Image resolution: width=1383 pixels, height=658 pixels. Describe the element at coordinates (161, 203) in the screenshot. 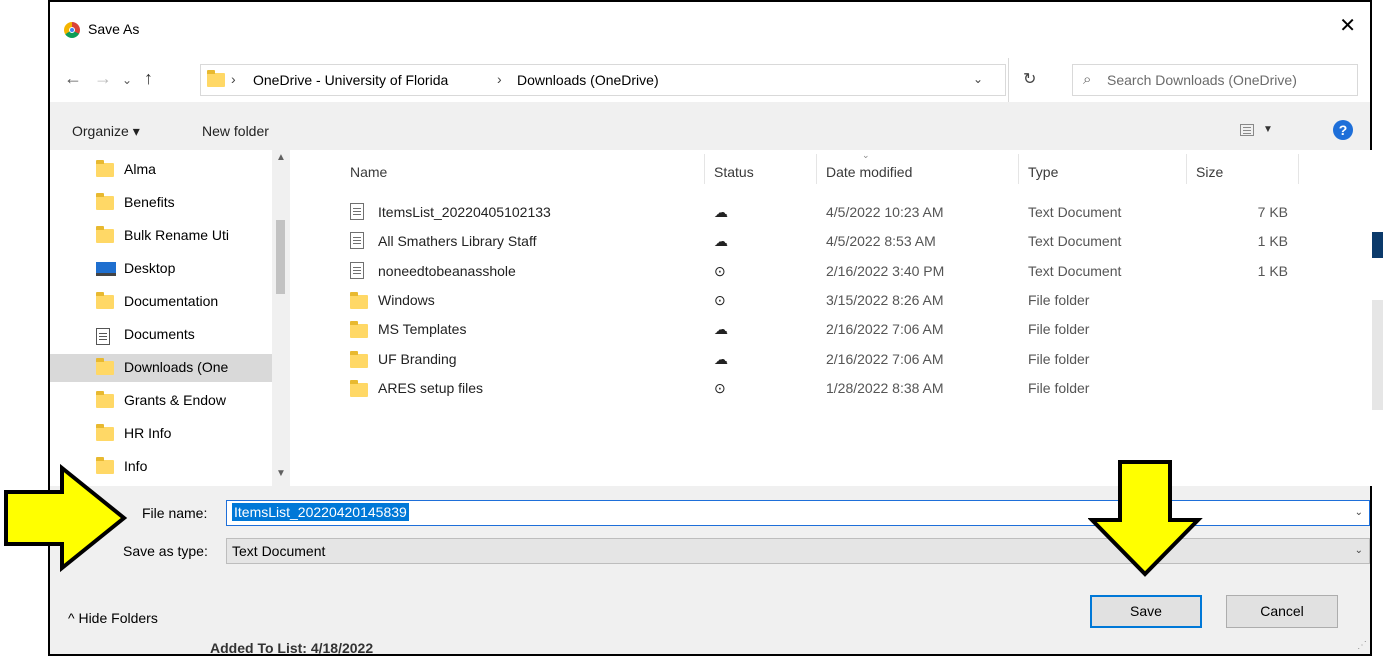

I see `sidebar-item: Benefits` at that location.